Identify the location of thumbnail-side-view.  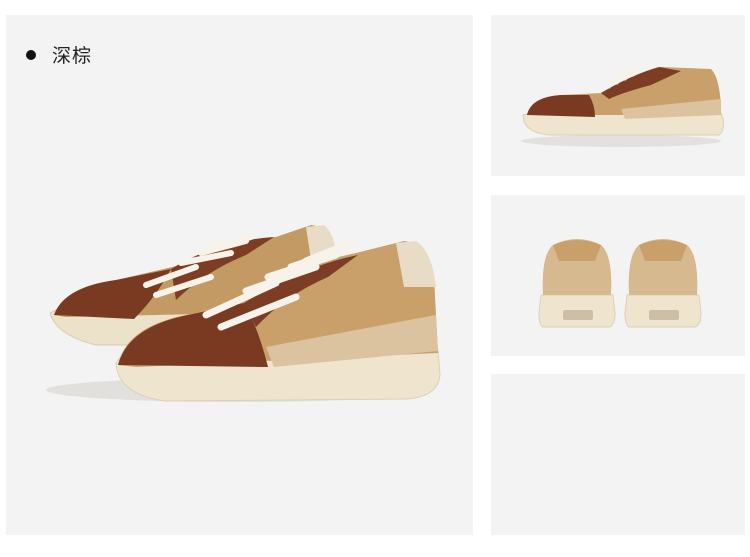
(618, 95).